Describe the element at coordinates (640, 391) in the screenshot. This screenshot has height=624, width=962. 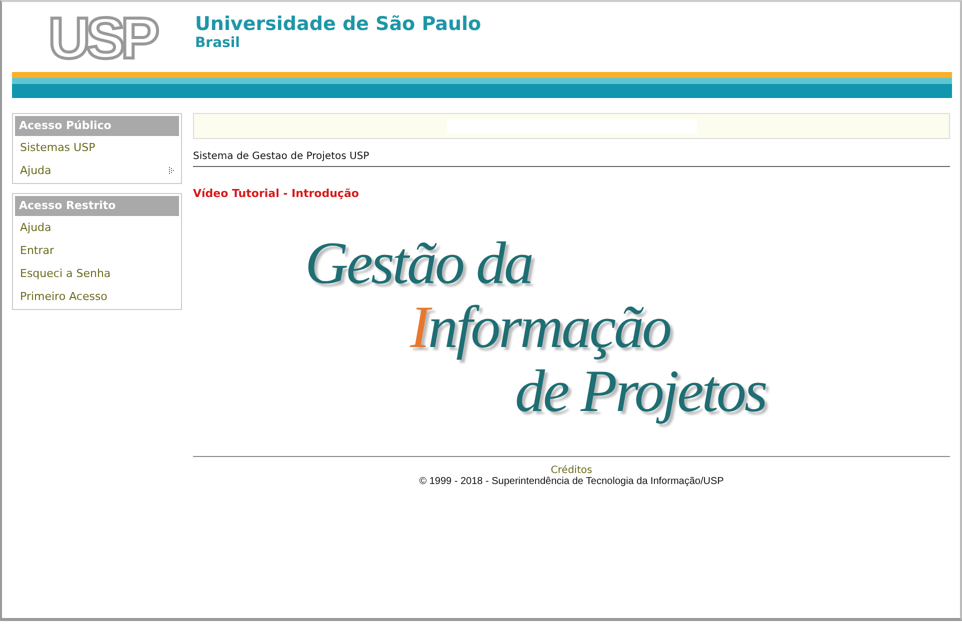
I see `banner-title-line: de Projetos` at that location.